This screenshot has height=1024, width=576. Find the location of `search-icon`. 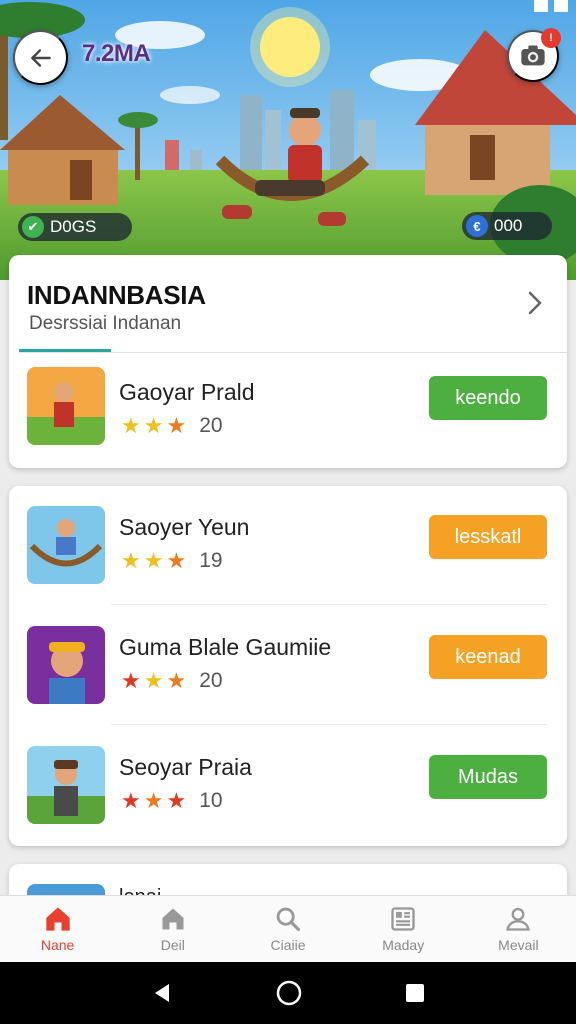

search-icon is located at coordinates (288, 919).